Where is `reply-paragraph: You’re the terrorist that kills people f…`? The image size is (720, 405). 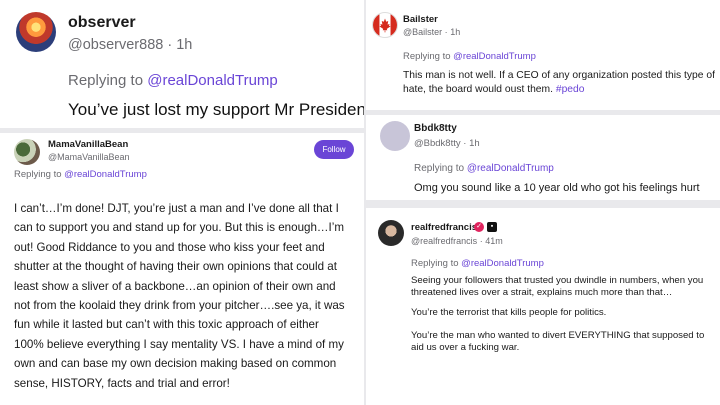 reply-paragraph: You’re the terrorist that kills people f… is located at coordinates (509, 312).